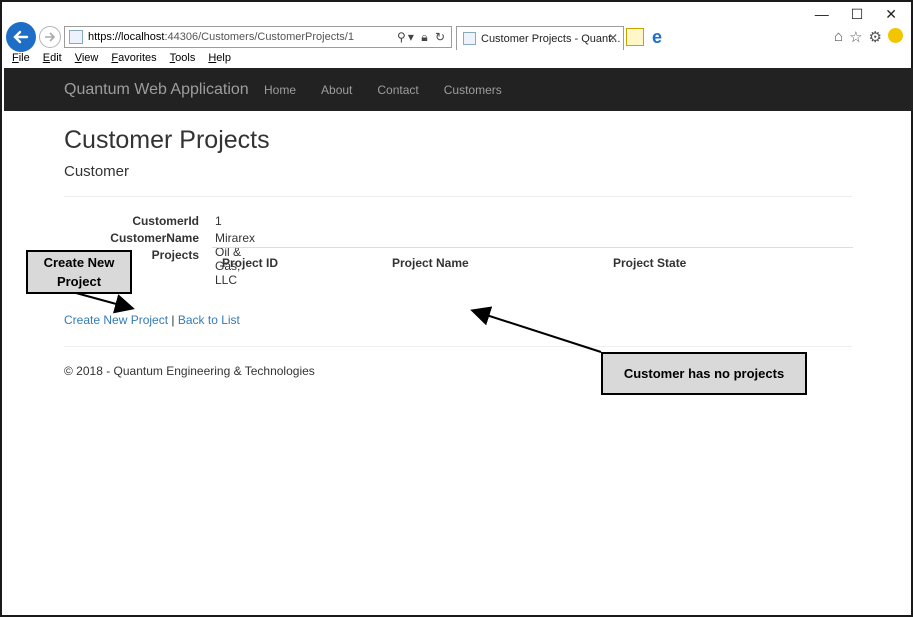 This screenshot has width=913, height=617. Describe the element at coordinates (105, 303) in the screenshot. I see `create-arrow` at that location.